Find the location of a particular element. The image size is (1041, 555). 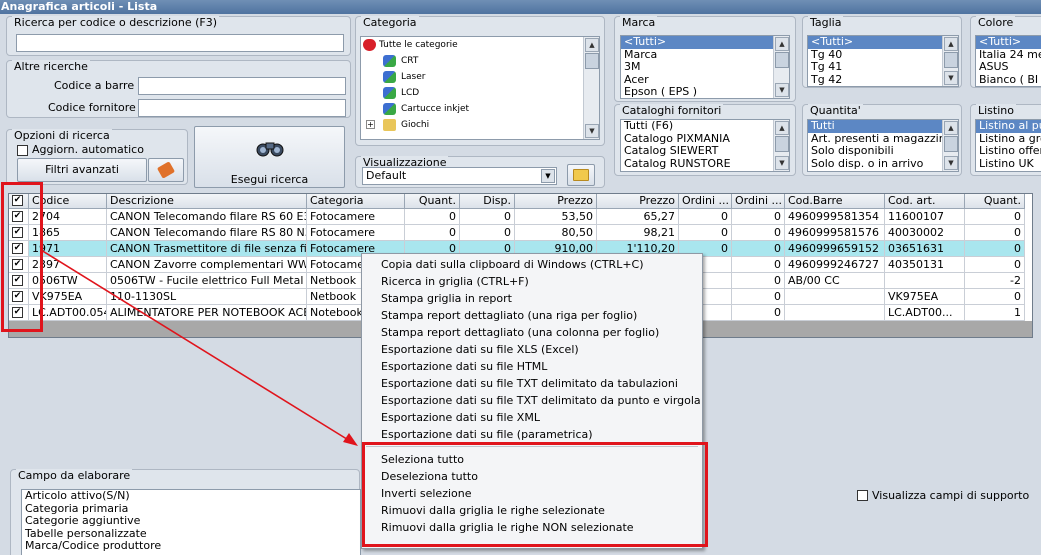

run-search-button: Esegui ricerca is located at coordinates (269, 157).